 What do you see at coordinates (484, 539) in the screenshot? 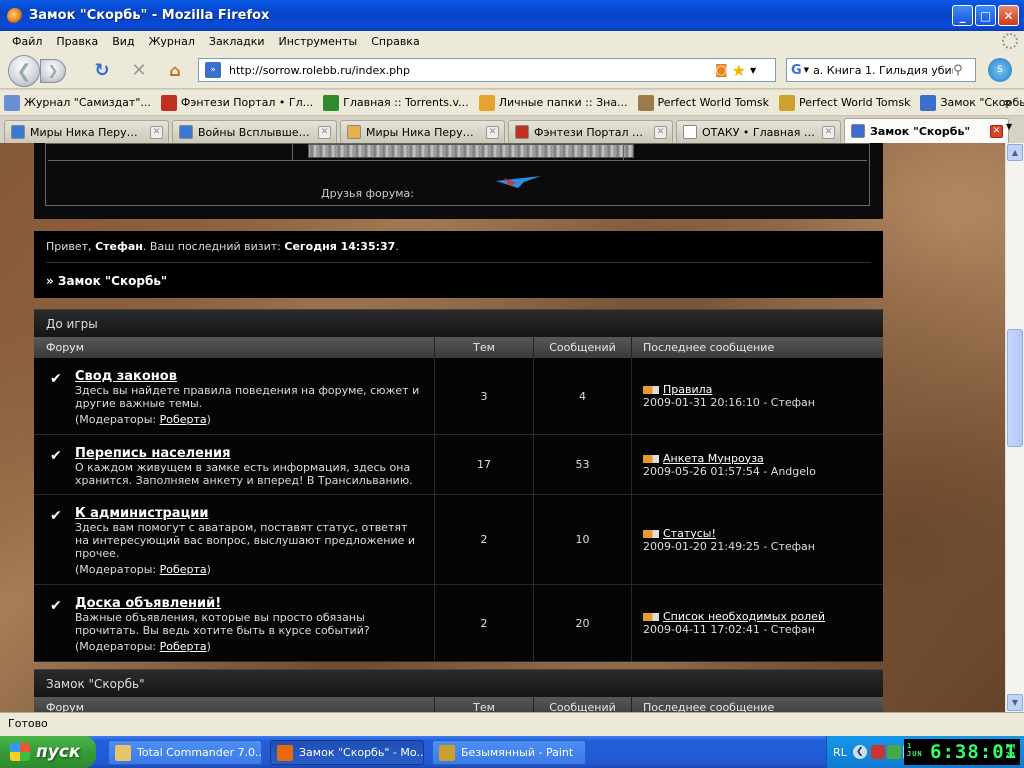
I see `forum-topic-count: 2` at bounding box center [484, 539].